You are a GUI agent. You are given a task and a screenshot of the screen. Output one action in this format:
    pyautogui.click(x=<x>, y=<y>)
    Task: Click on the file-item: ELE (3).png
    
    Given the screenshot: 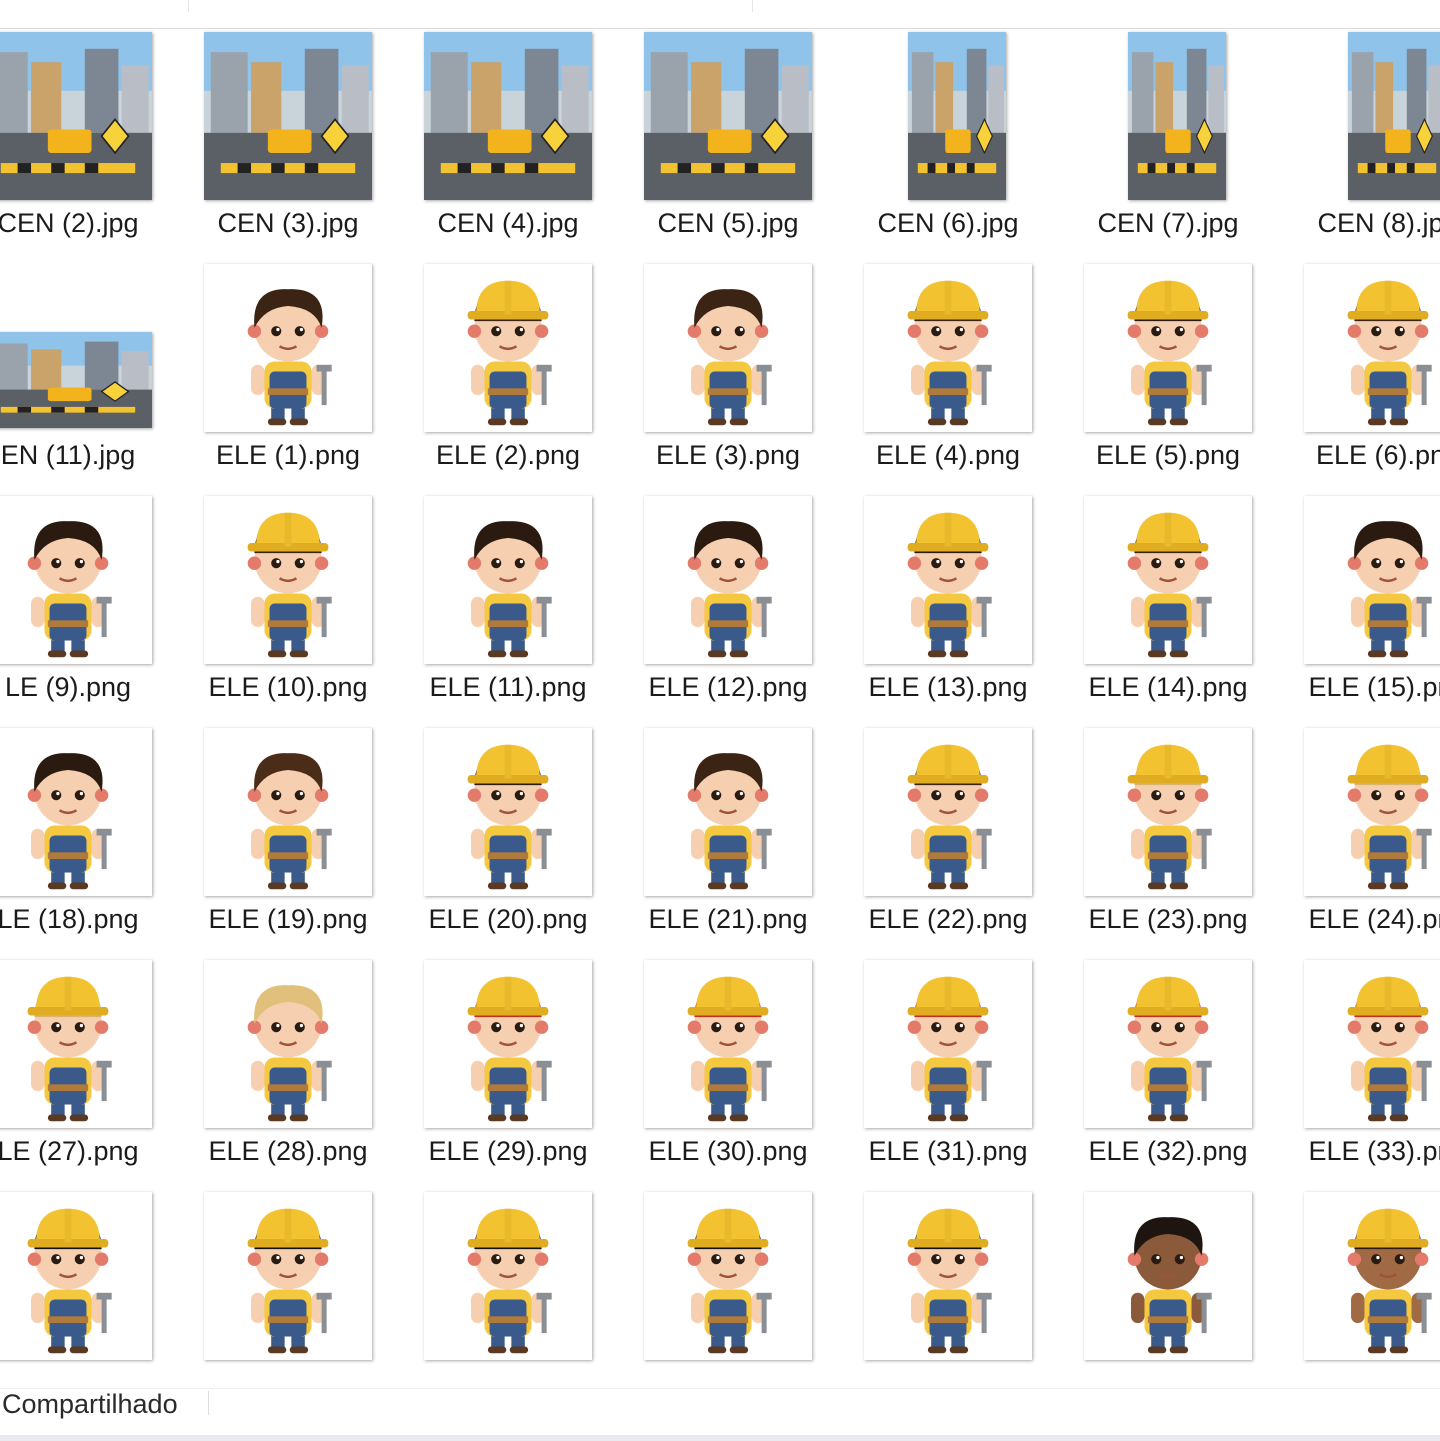 What is the action you would take?
    pyautogui.click(x=728, y=376)
    